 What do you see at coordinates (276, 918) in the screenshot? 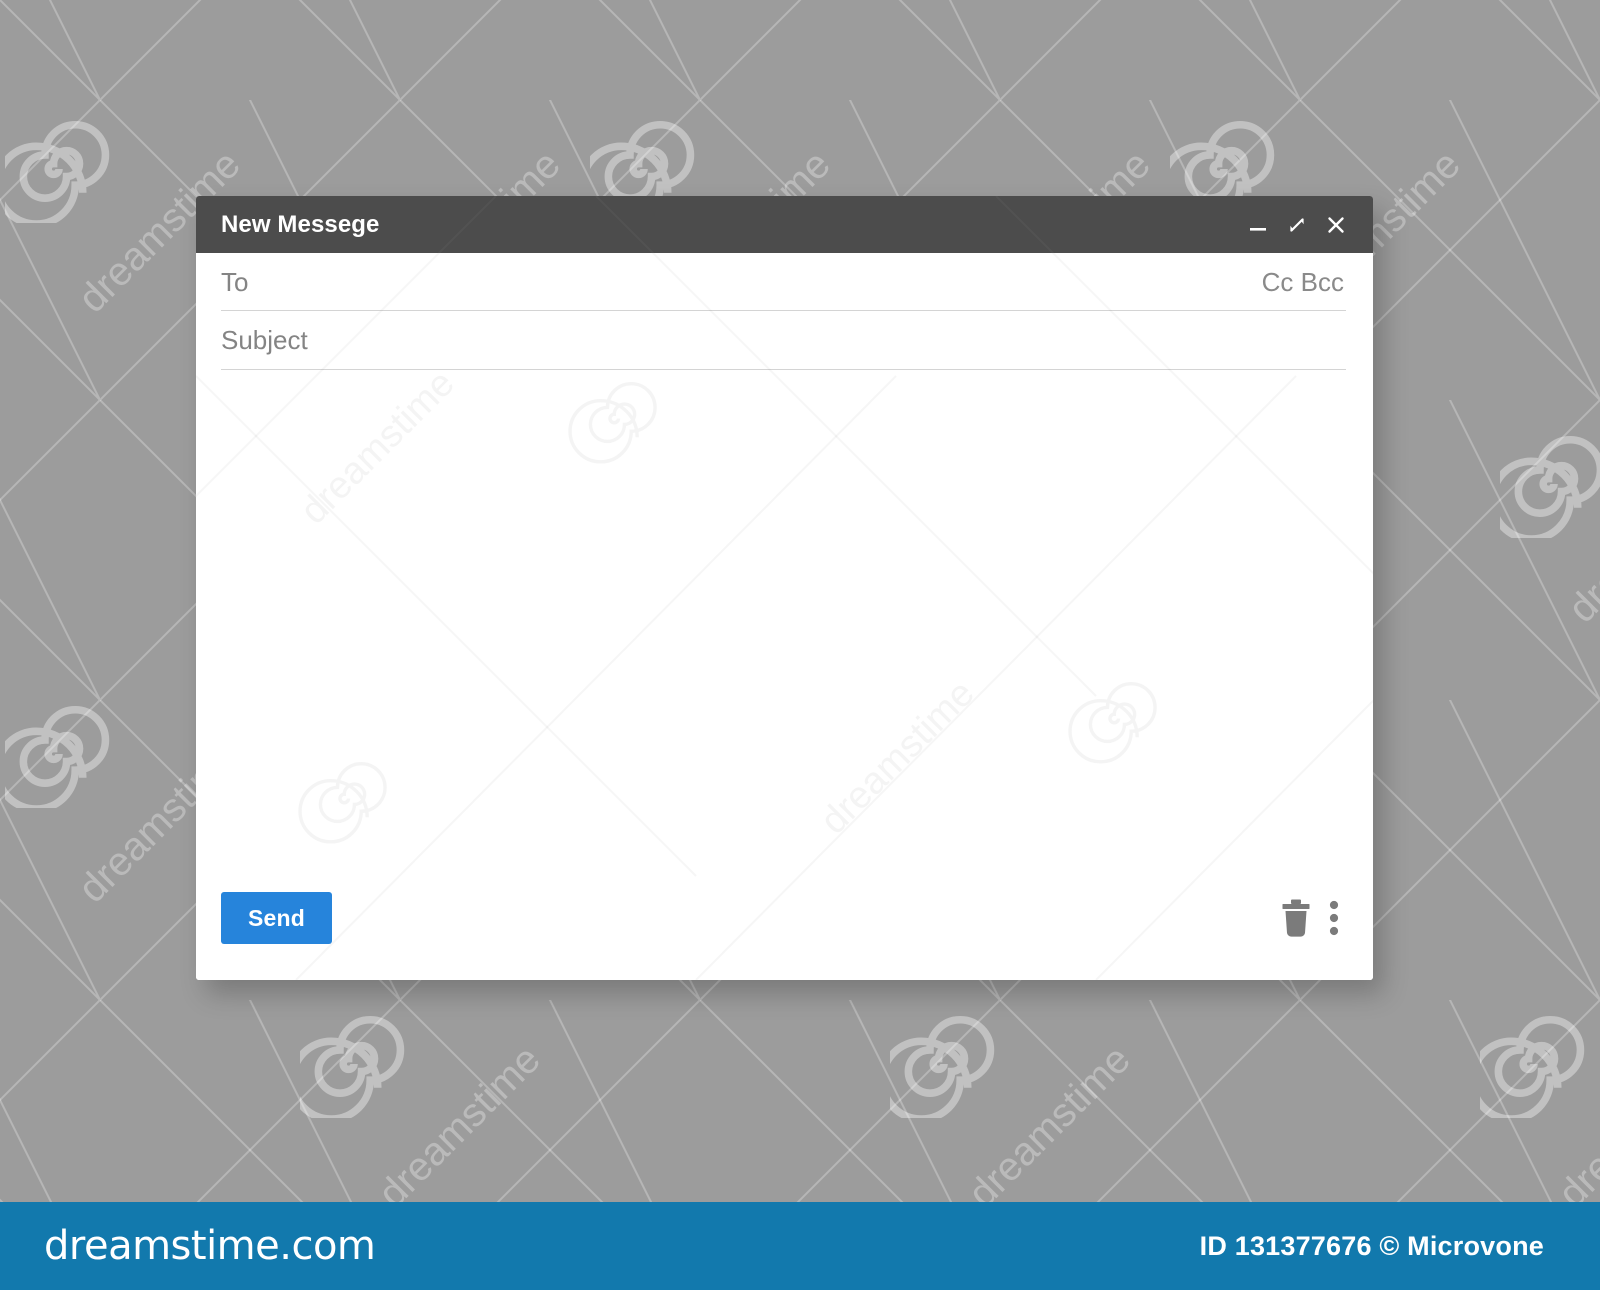
I see `send-button: Send` at bounding box center [276, 918].